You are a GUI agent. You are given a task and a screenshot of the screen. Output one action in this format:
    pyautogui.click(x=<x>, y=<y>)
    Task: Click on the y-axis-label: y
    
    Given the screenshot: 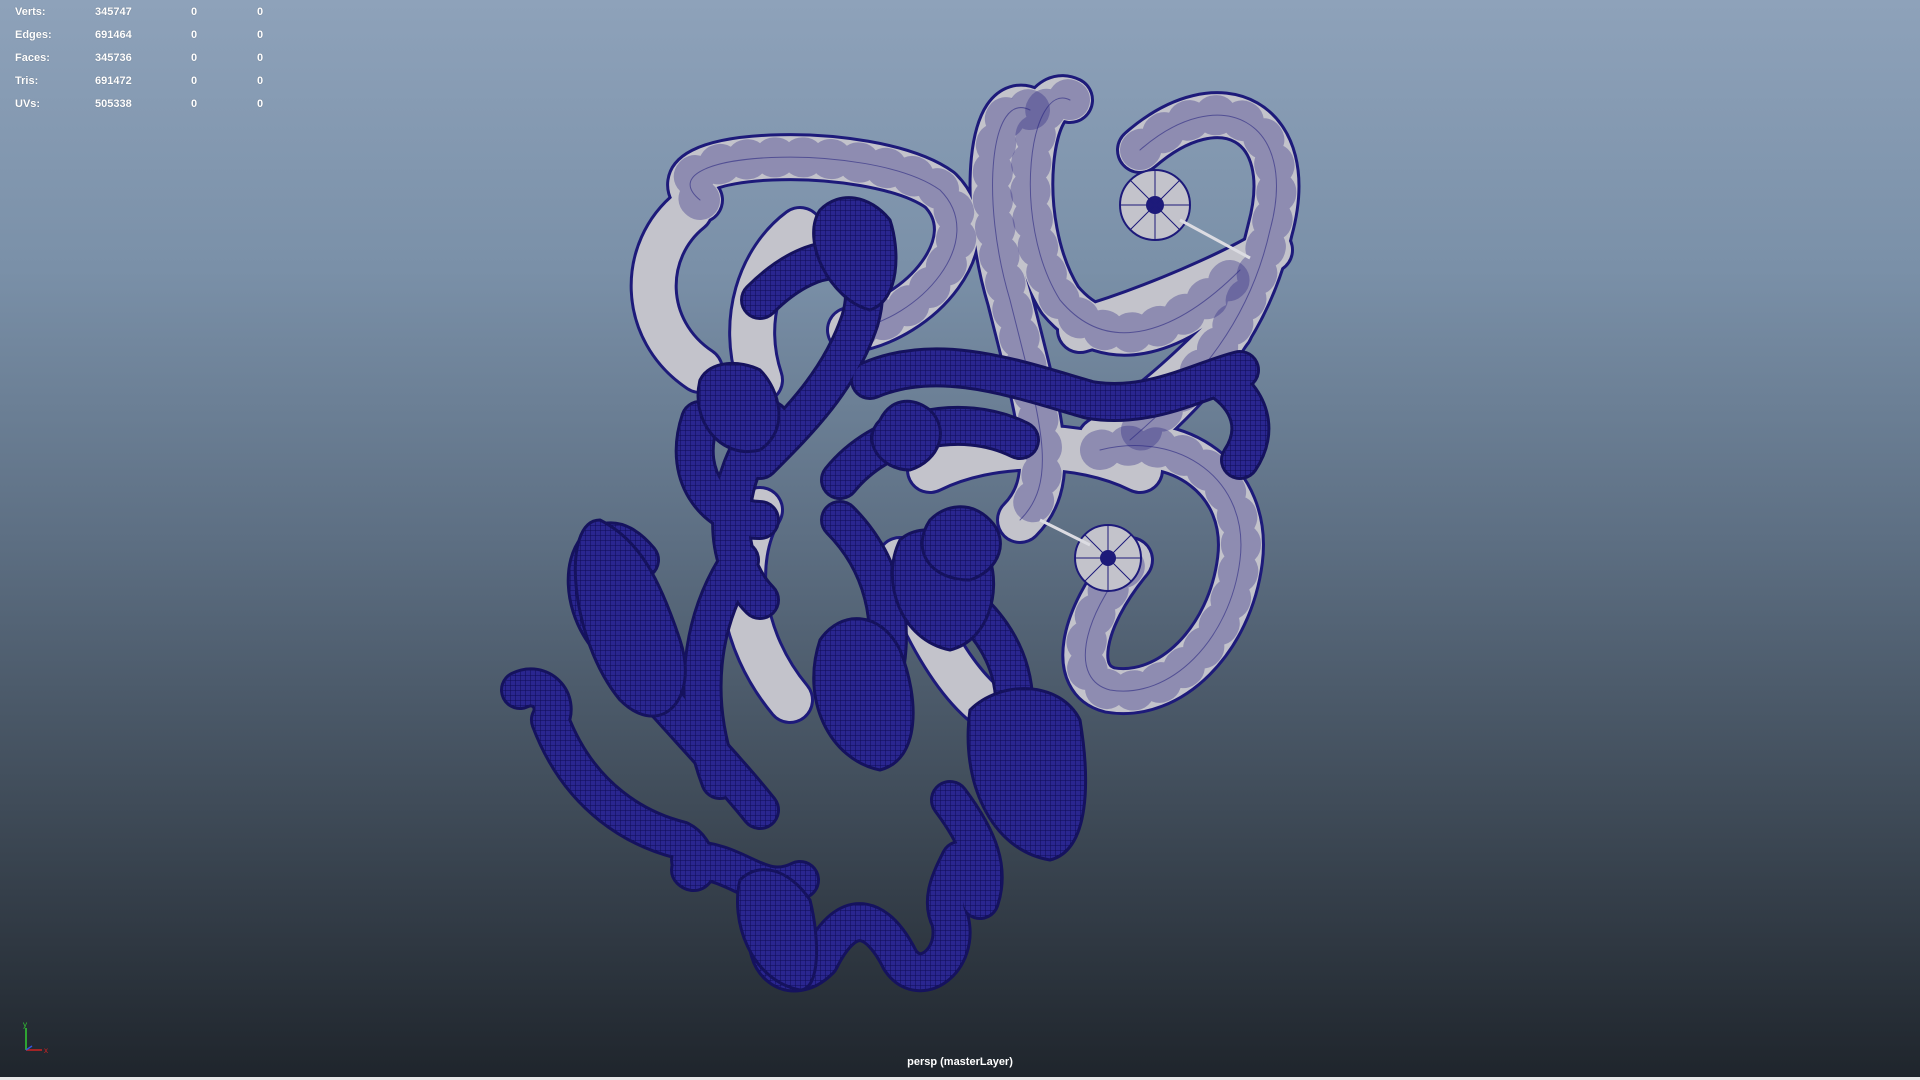 What is the action you would take?
    pyautogui.click(x=25, y=1024)
    